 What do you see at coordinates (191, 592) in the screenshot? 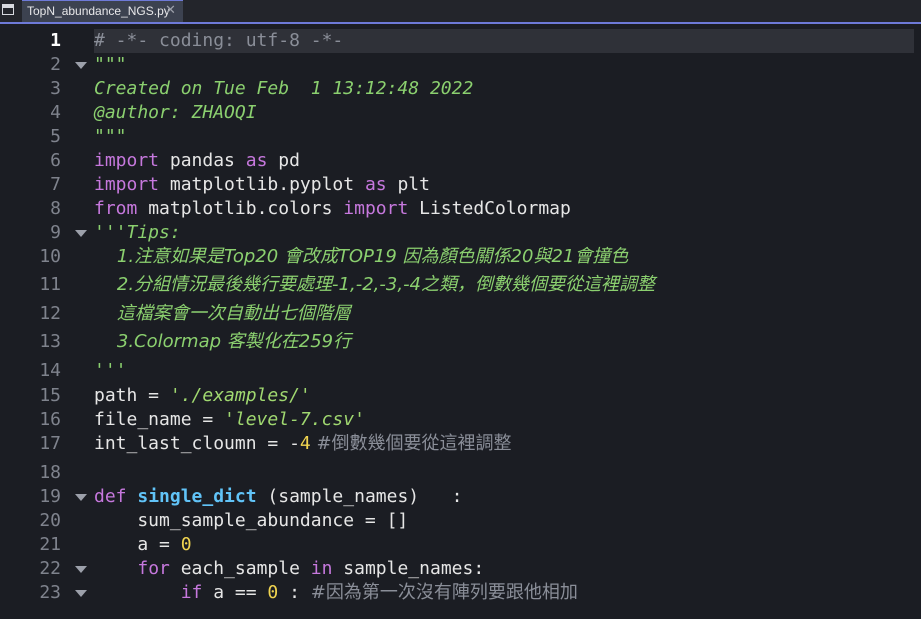
I see `code-token: if` at bounding box center [191, 592].